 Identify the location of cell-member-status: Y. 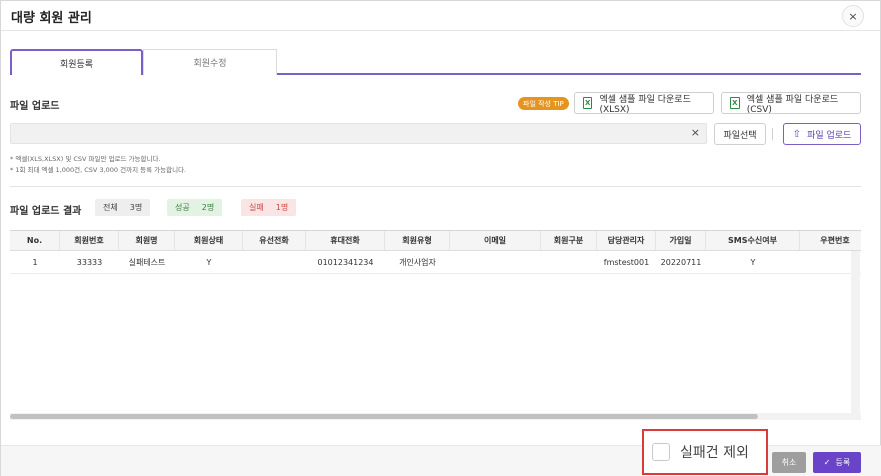
(209, 262).